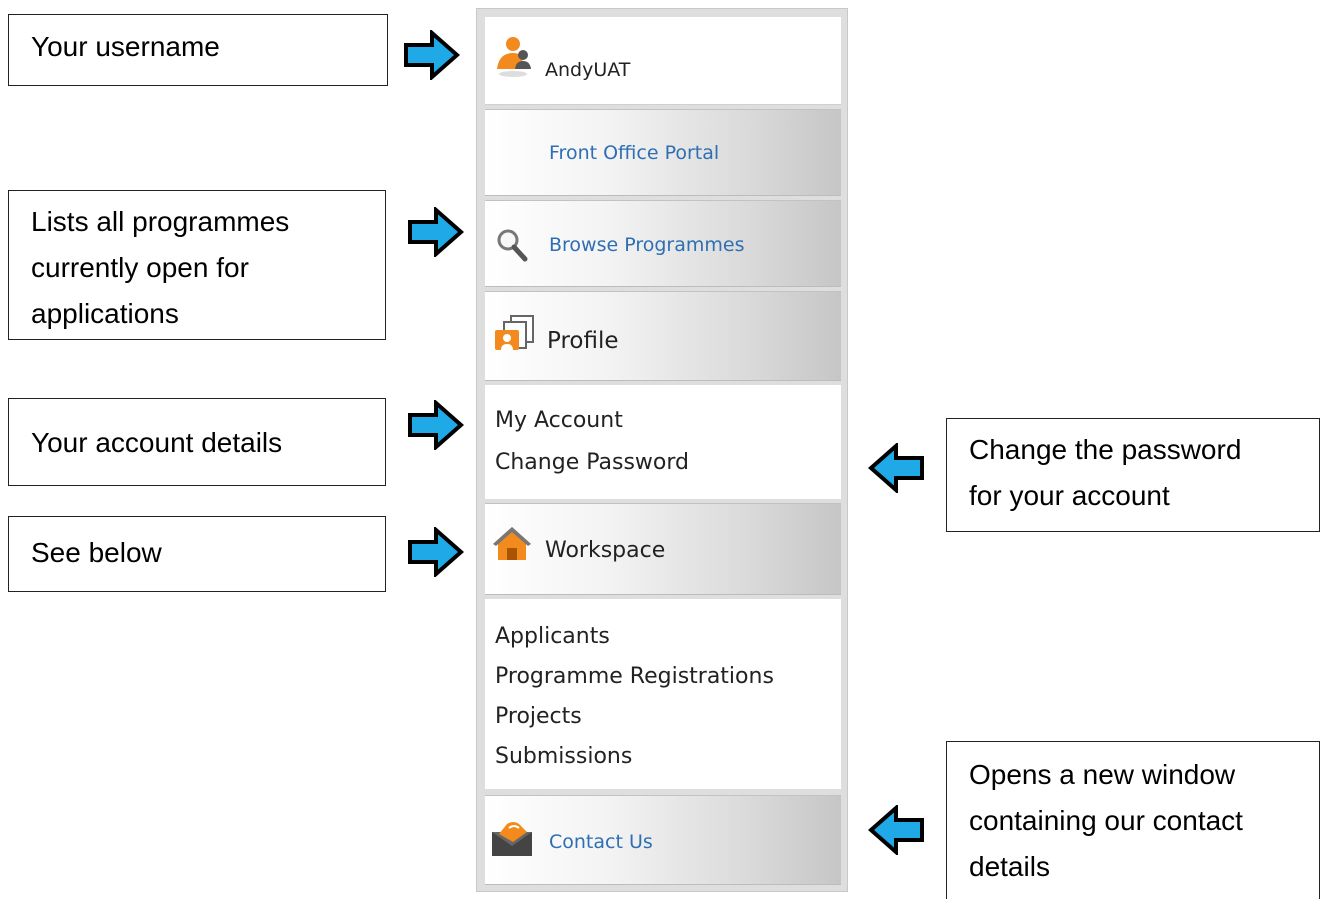  Describe the element at coordinates (105, 313) in the screenshot. I see `callout-line: applications` at that location.